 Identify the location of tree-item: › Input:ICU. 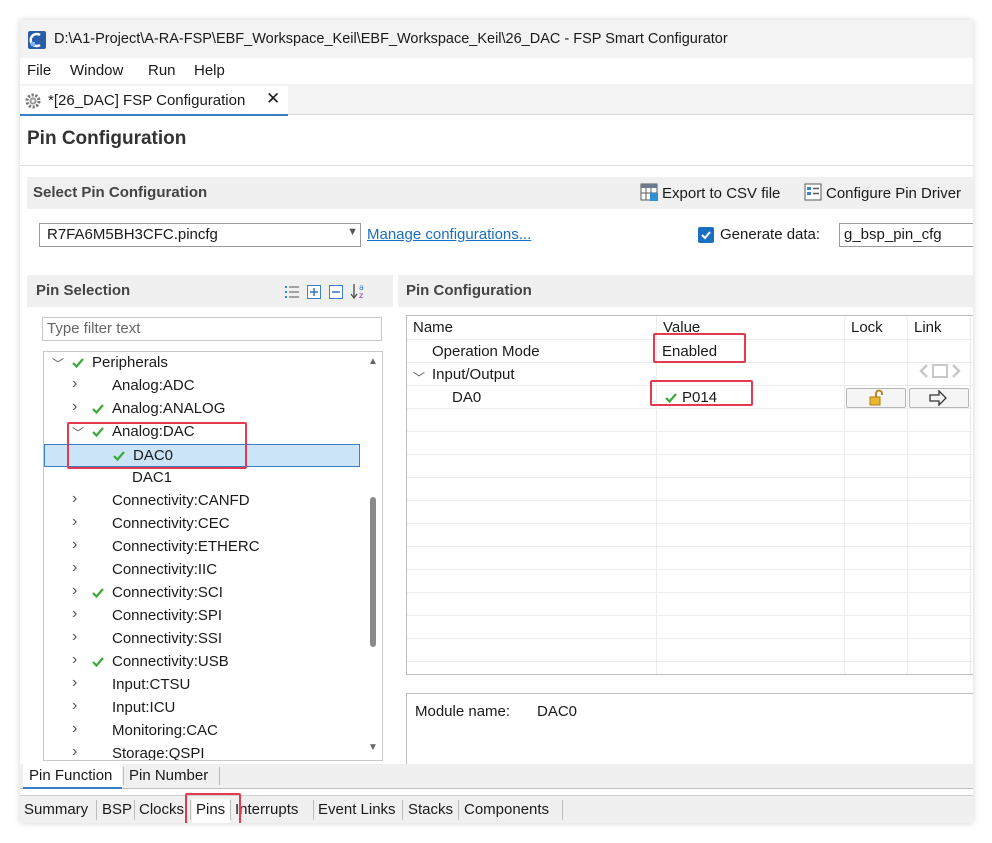
(206, 708).